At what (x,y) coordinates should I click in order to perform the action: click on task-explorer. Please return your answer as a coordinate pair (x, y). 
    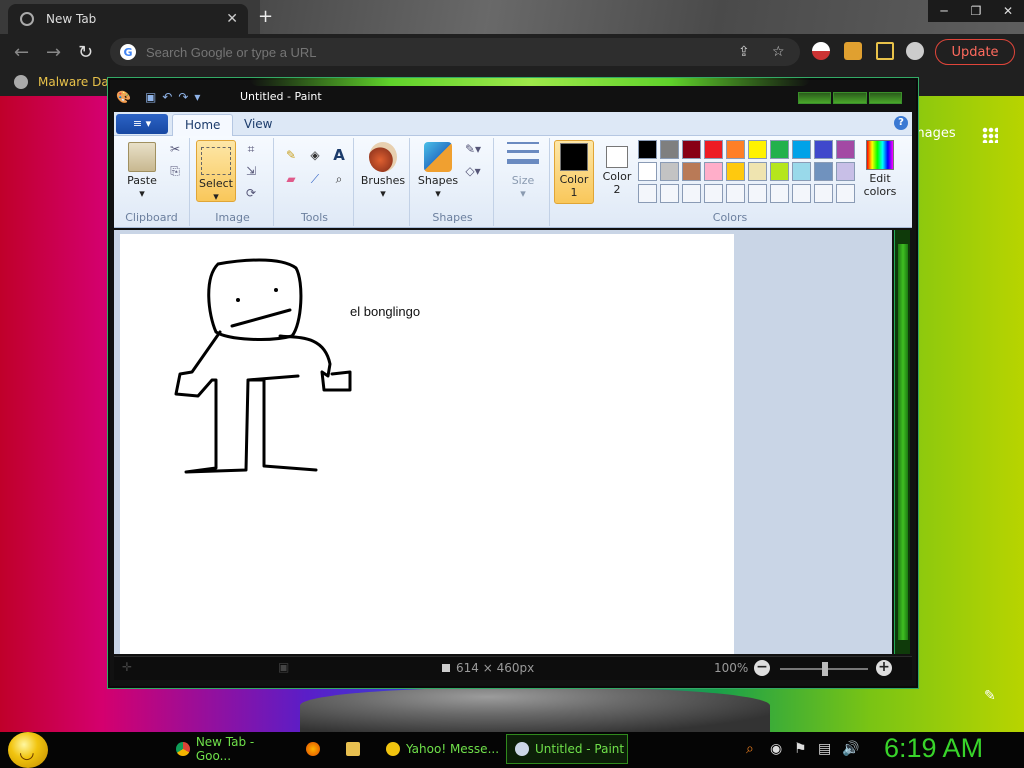
    Looking at the image, I should click on (355, 749).